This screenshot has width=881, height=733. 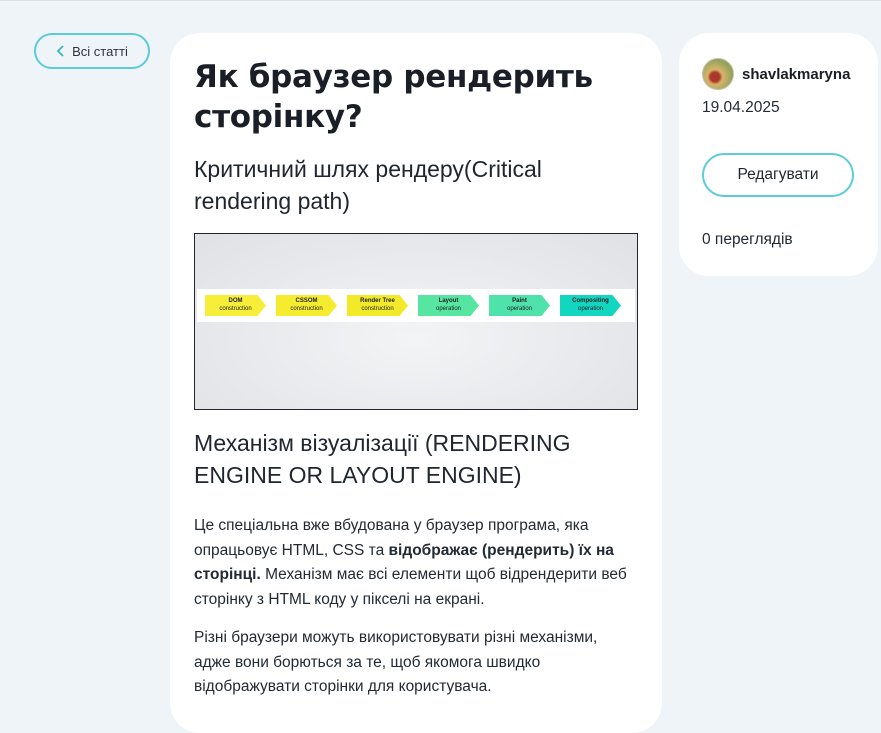 I want to click on pipeline-stage: DOM construction, so click(x=235, y=305).